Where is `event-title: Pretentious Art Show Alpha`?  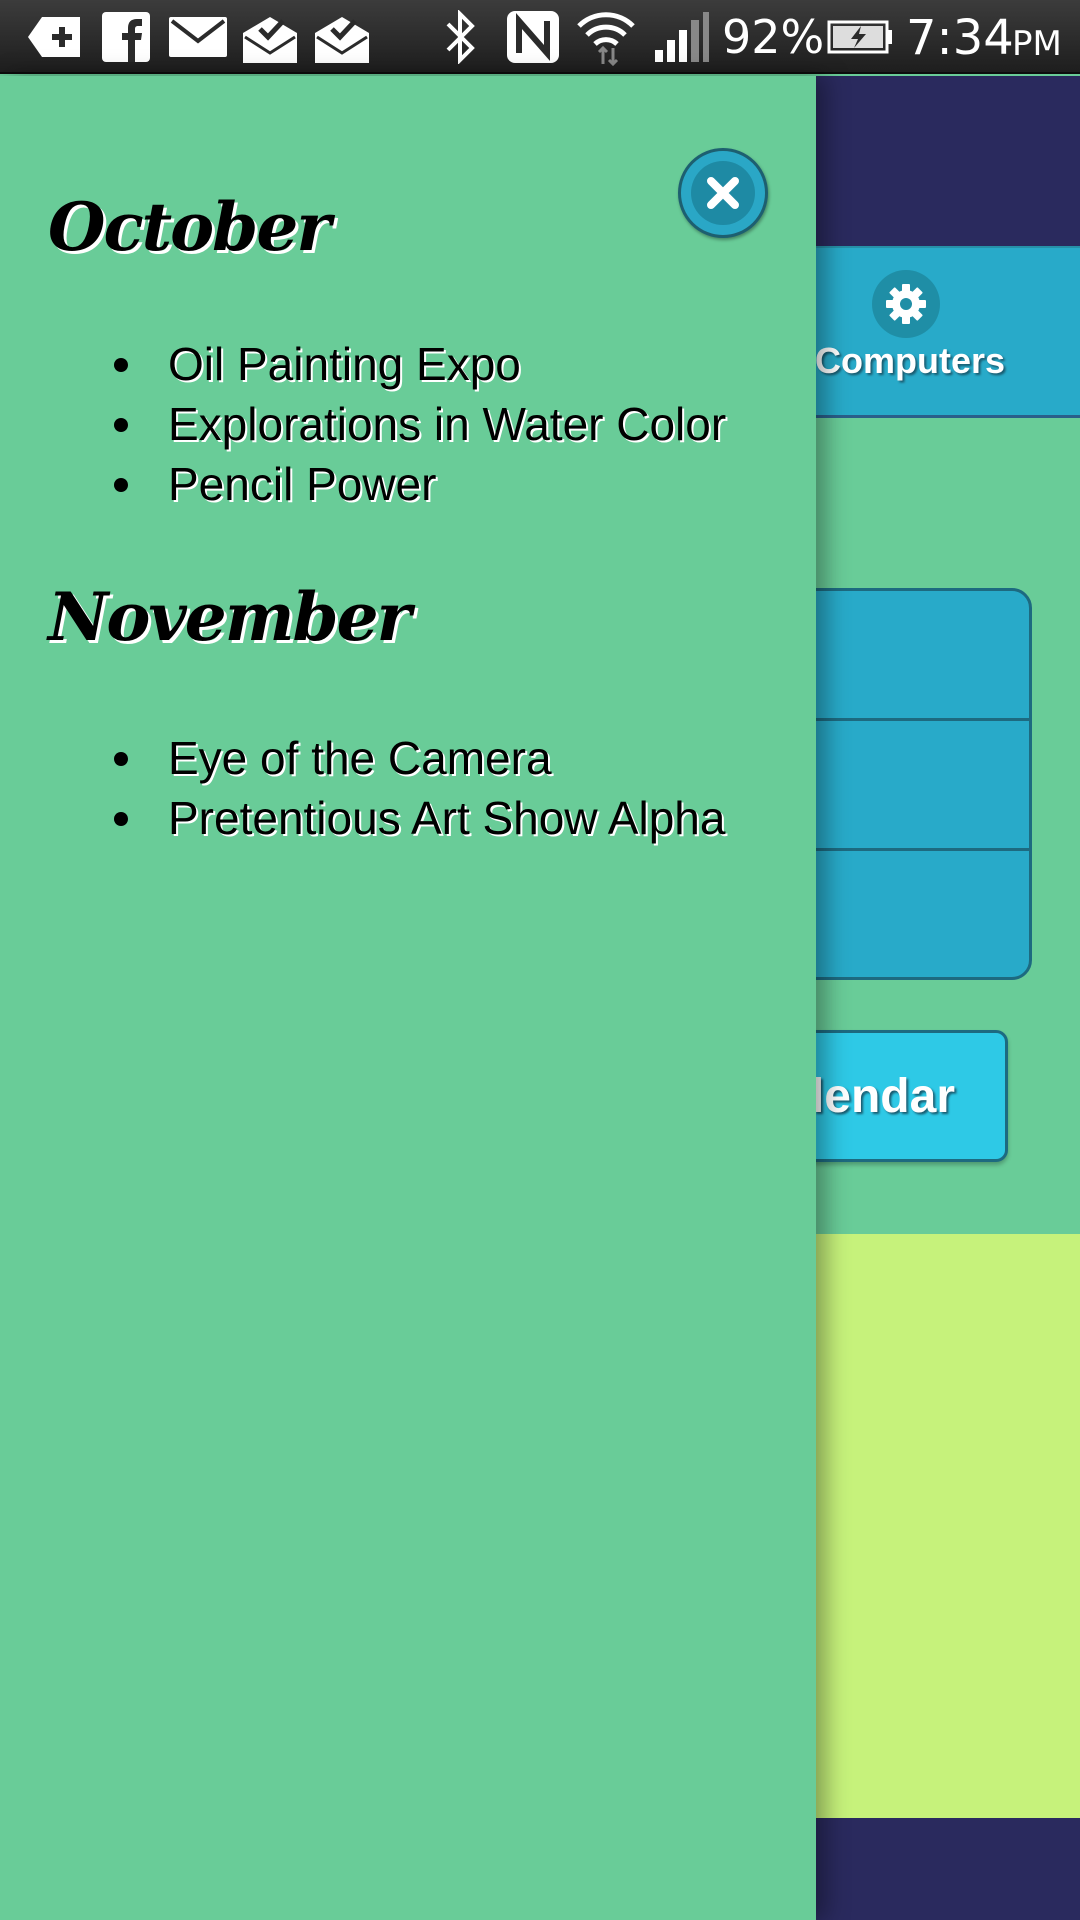 event-title: Pretentious Art Show Alpha is located at coordinates (447, 818).